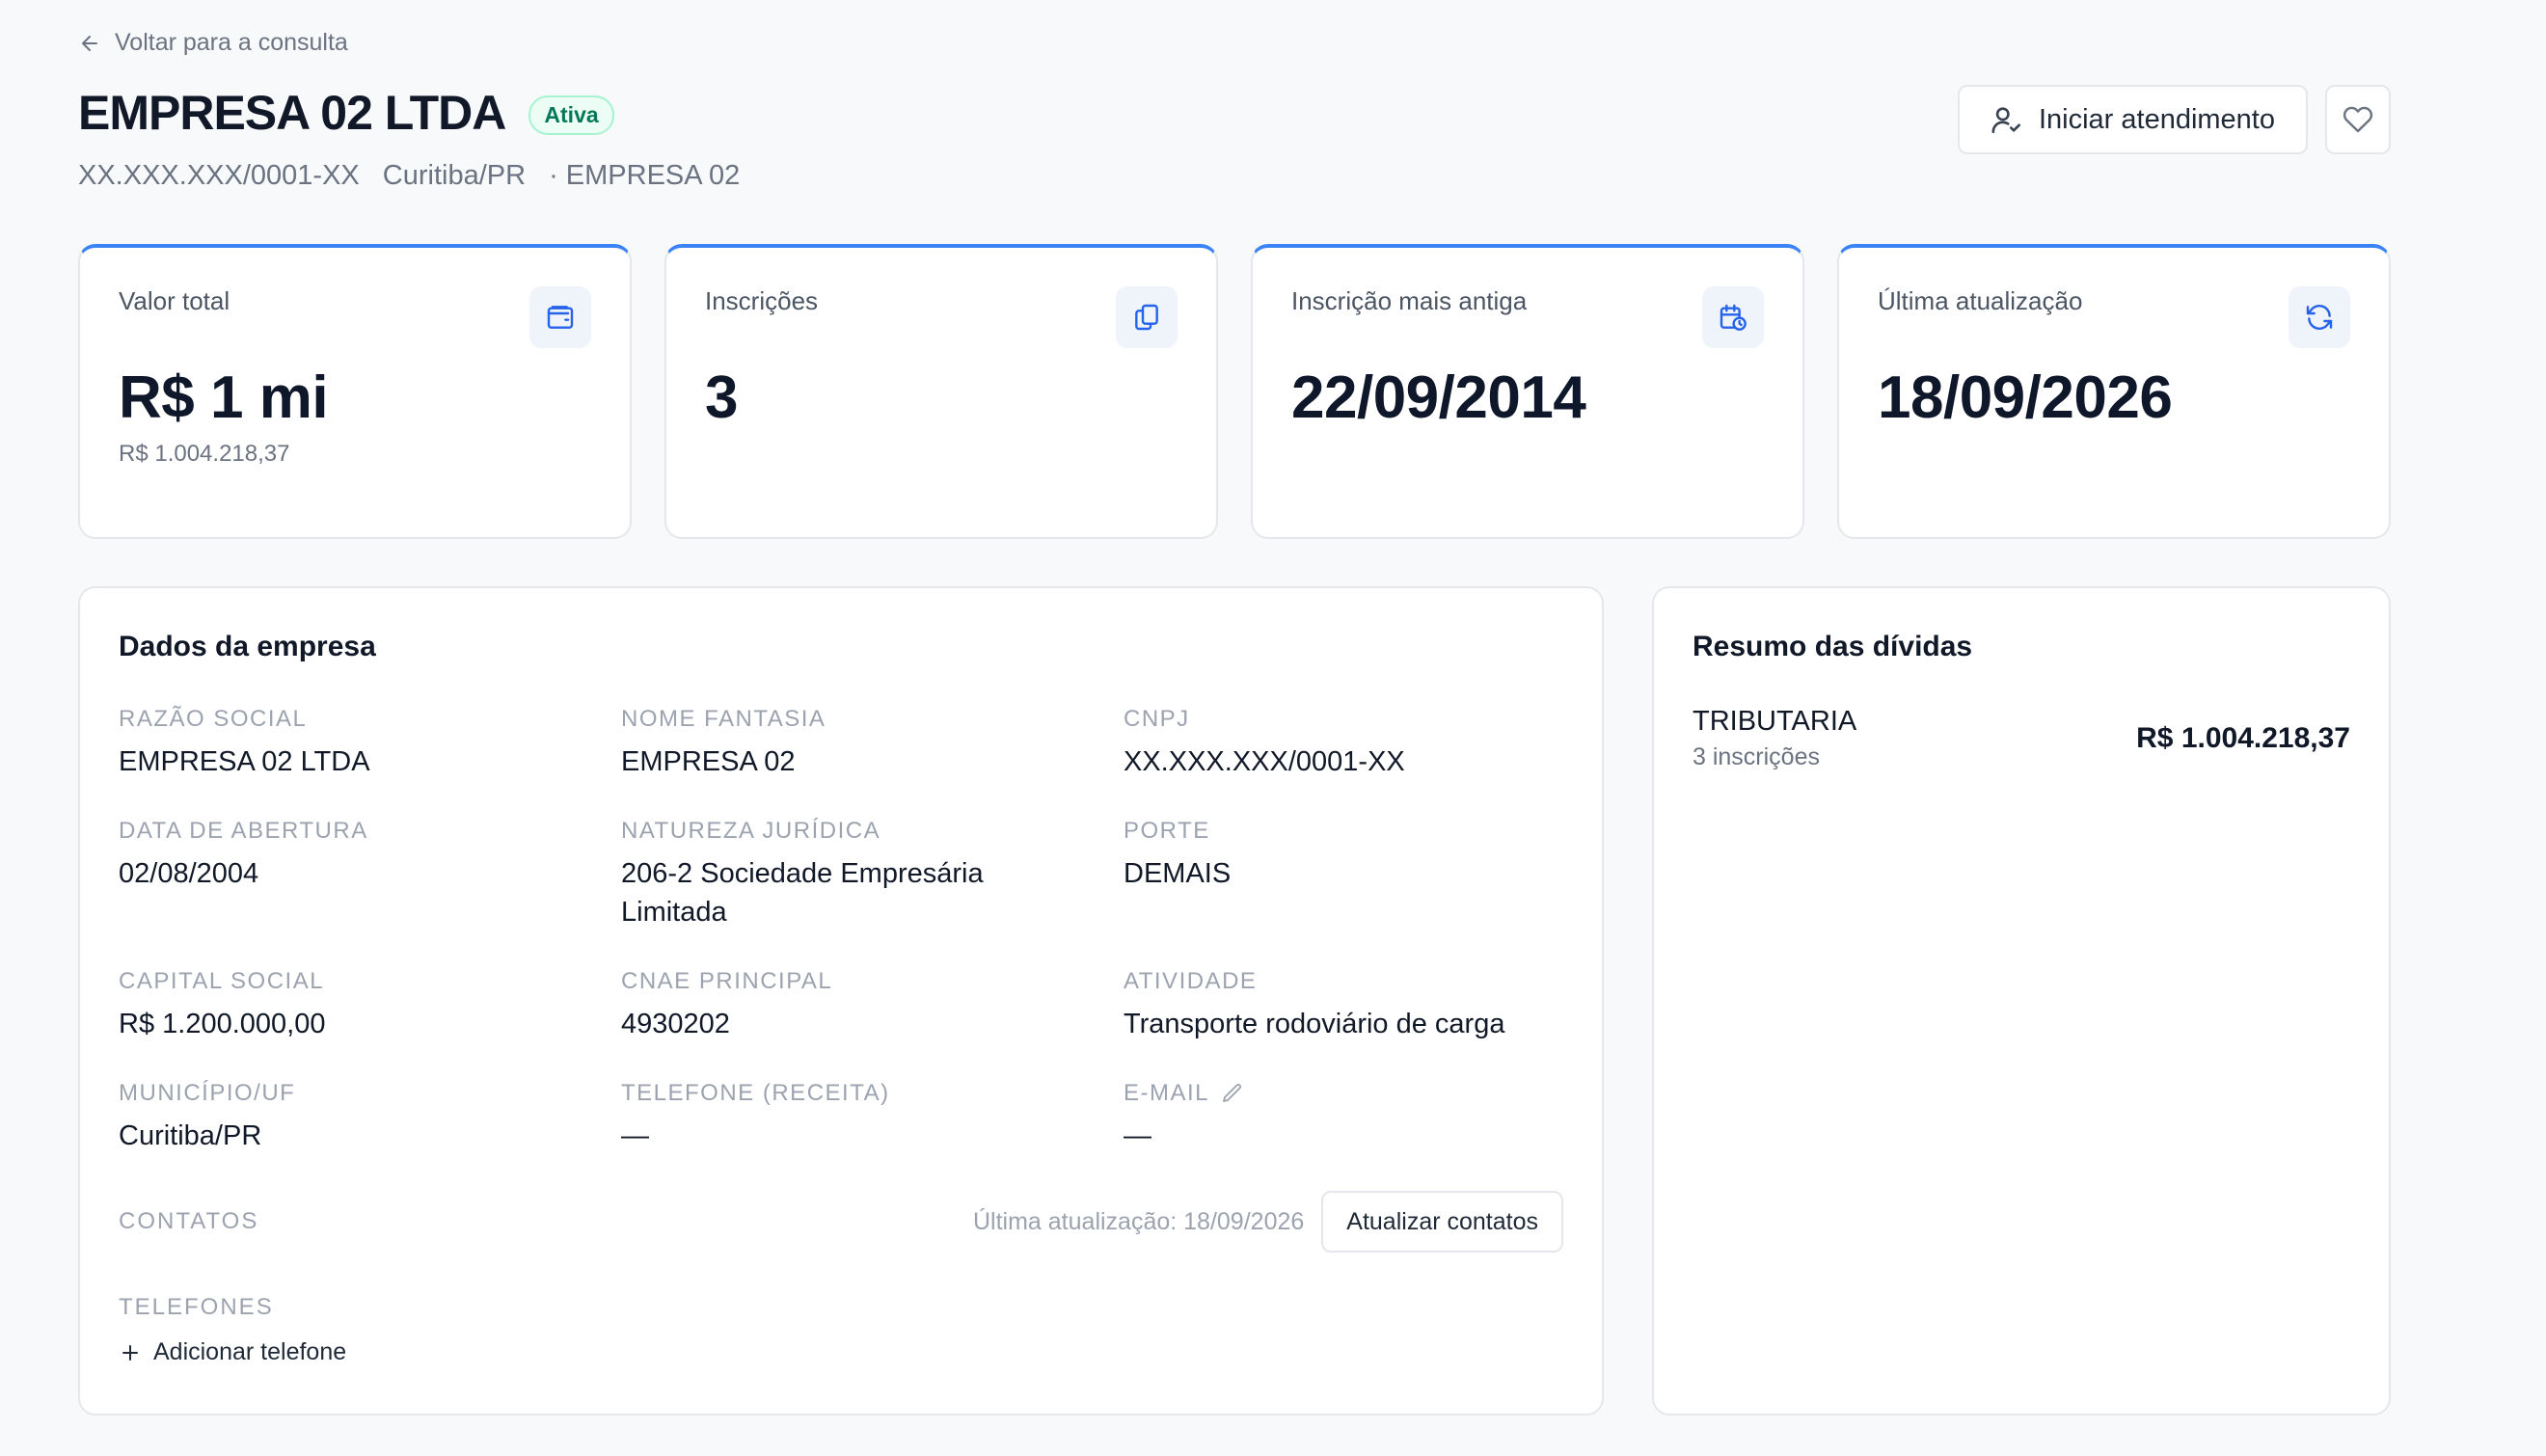 Image resolution: width=2546 pixels, height=1456 pixels. I want to click on field-value: Curitiba/PR, so click(191, 1135).